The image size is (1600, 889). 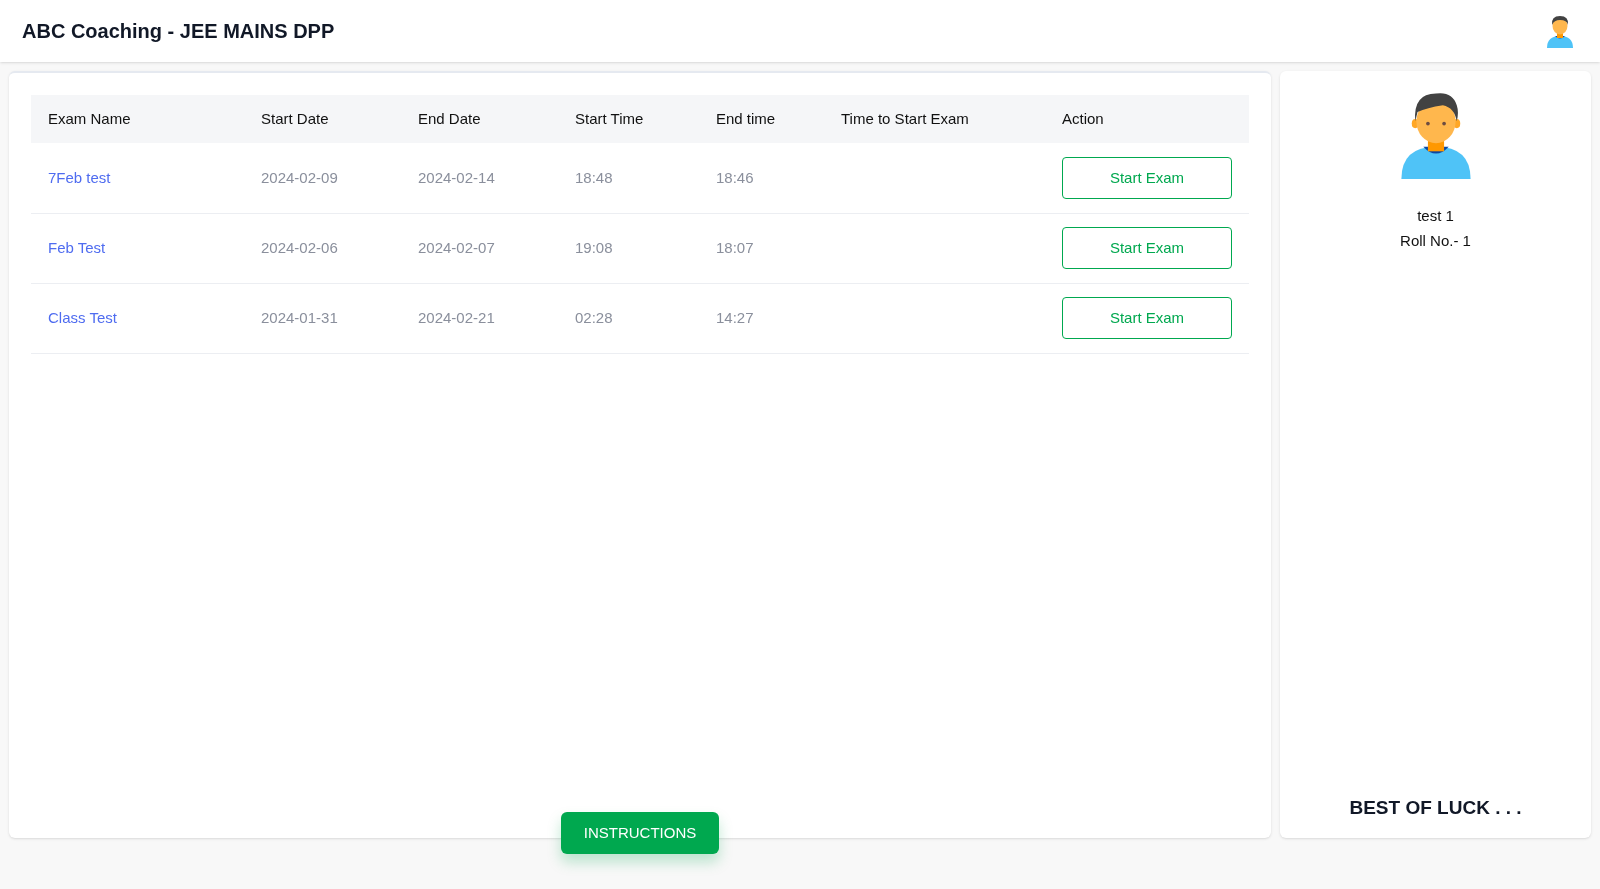 I want to click on user-avatar-icon, so click(x=1560, y=31).